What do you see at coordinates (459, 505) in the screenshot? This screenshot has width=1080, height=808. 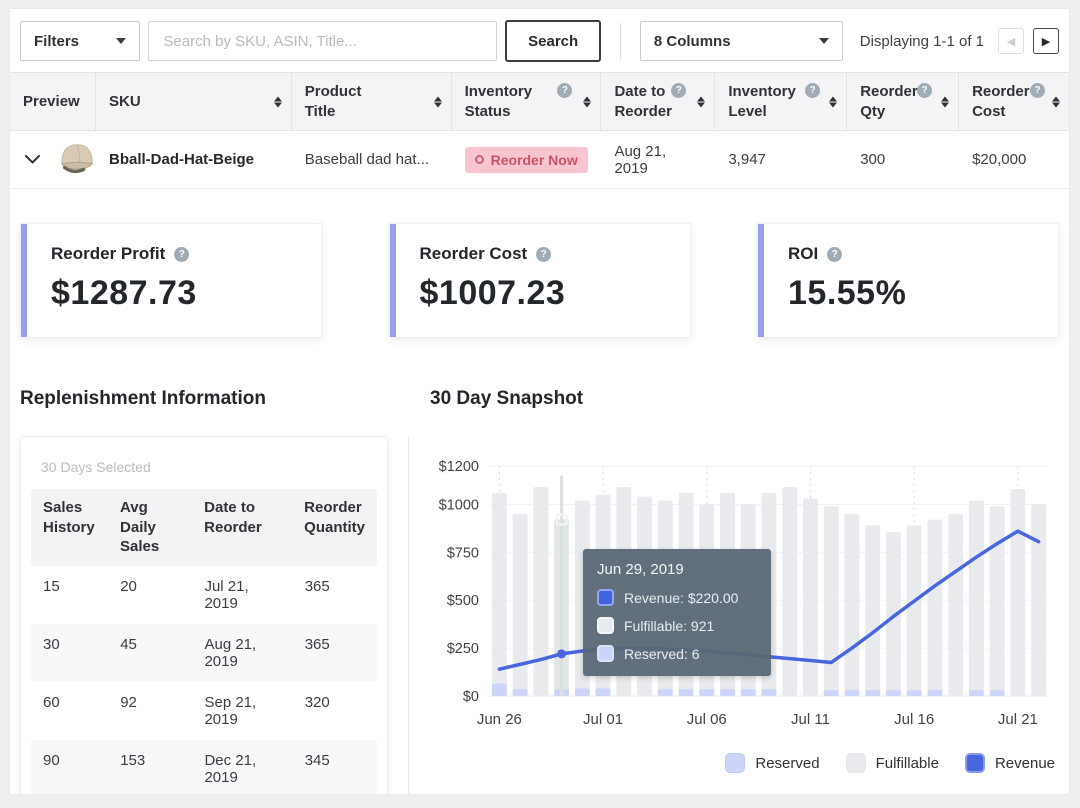 I see `svg-text: $1000` at bounding box center [459, 505].